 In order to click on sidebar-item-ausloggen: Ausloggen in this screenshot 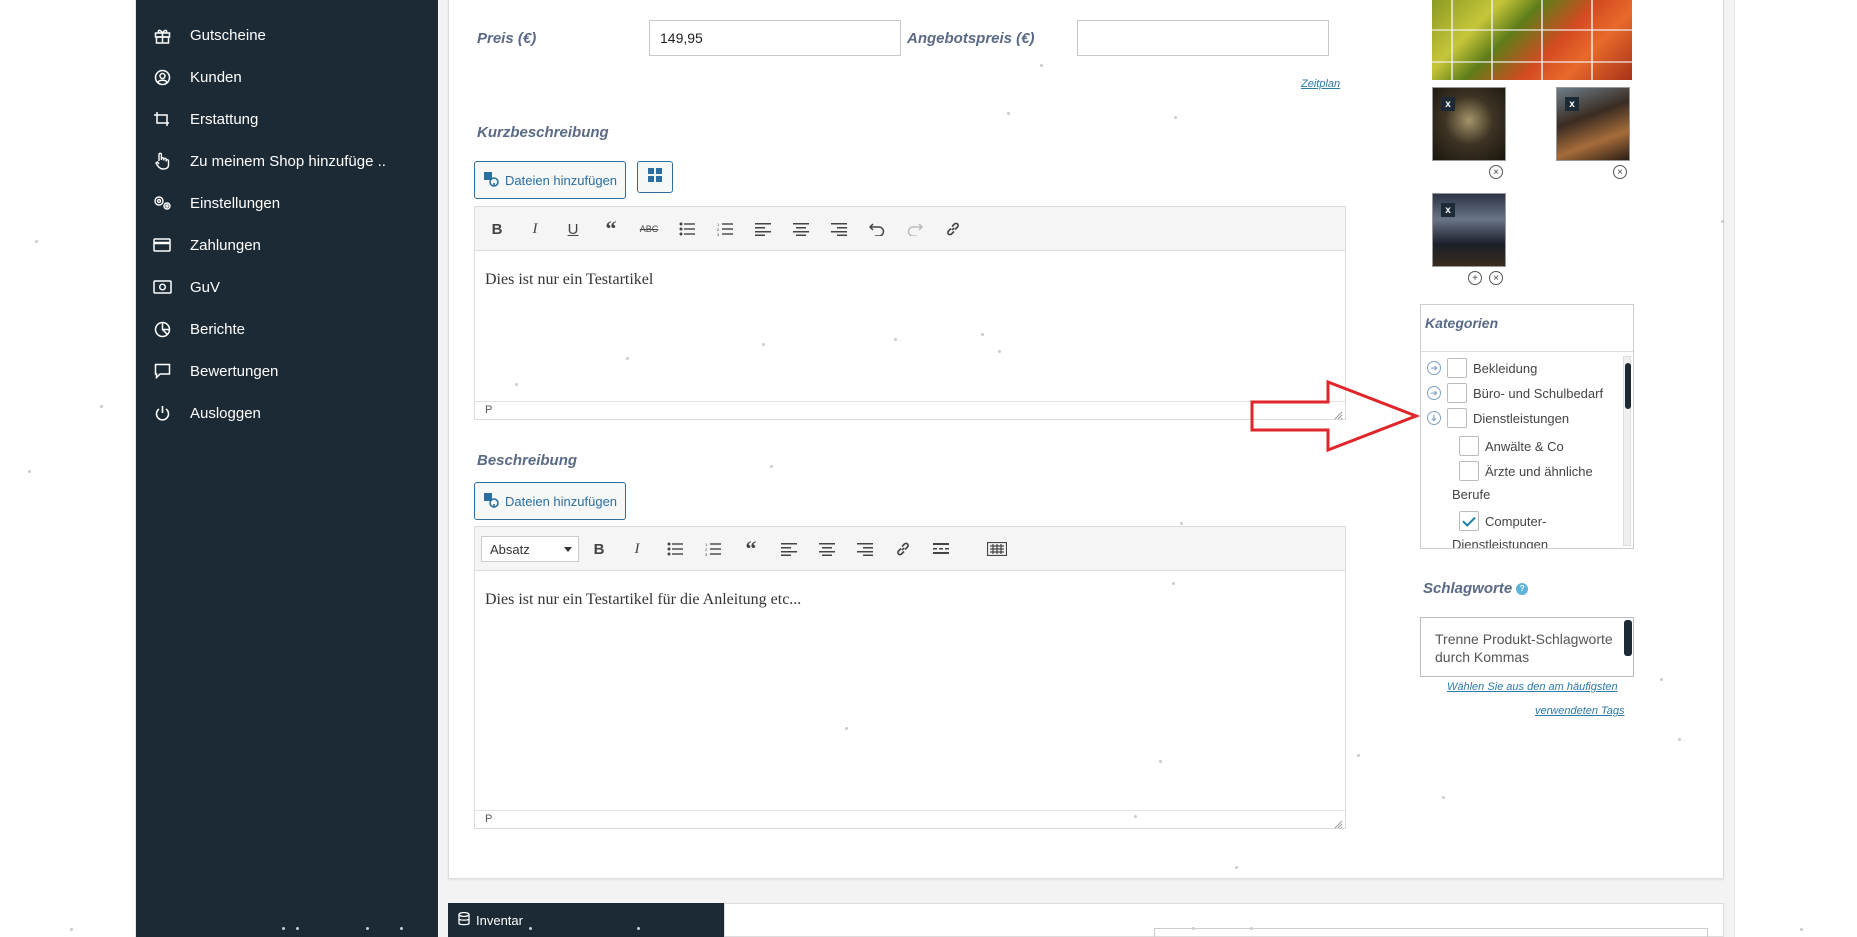, I will do `click(287, 413)`.